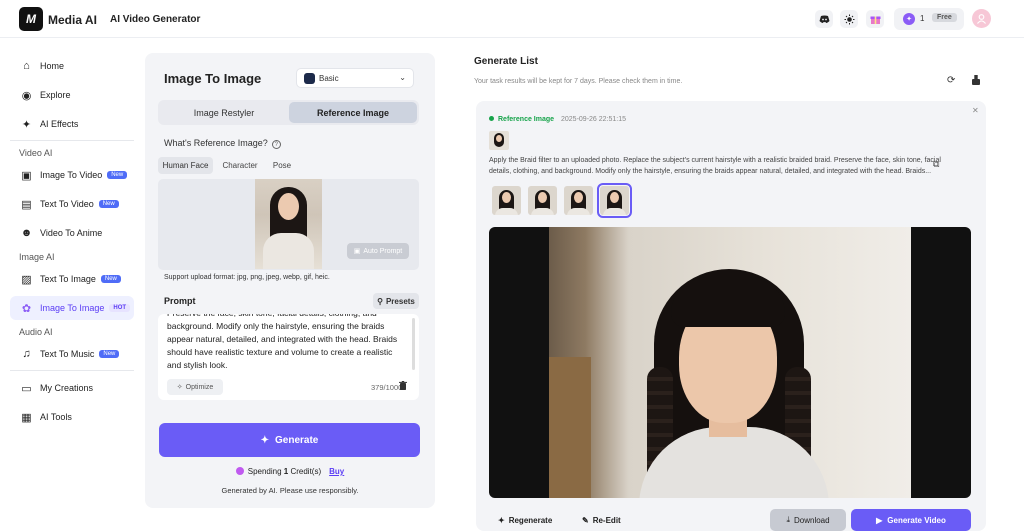 This screenshot has width=1024, height=531. What do you see at coordinates (276, 144) in the screenshot?
I see `help-icon: ?` at bounding box center [276, 144].